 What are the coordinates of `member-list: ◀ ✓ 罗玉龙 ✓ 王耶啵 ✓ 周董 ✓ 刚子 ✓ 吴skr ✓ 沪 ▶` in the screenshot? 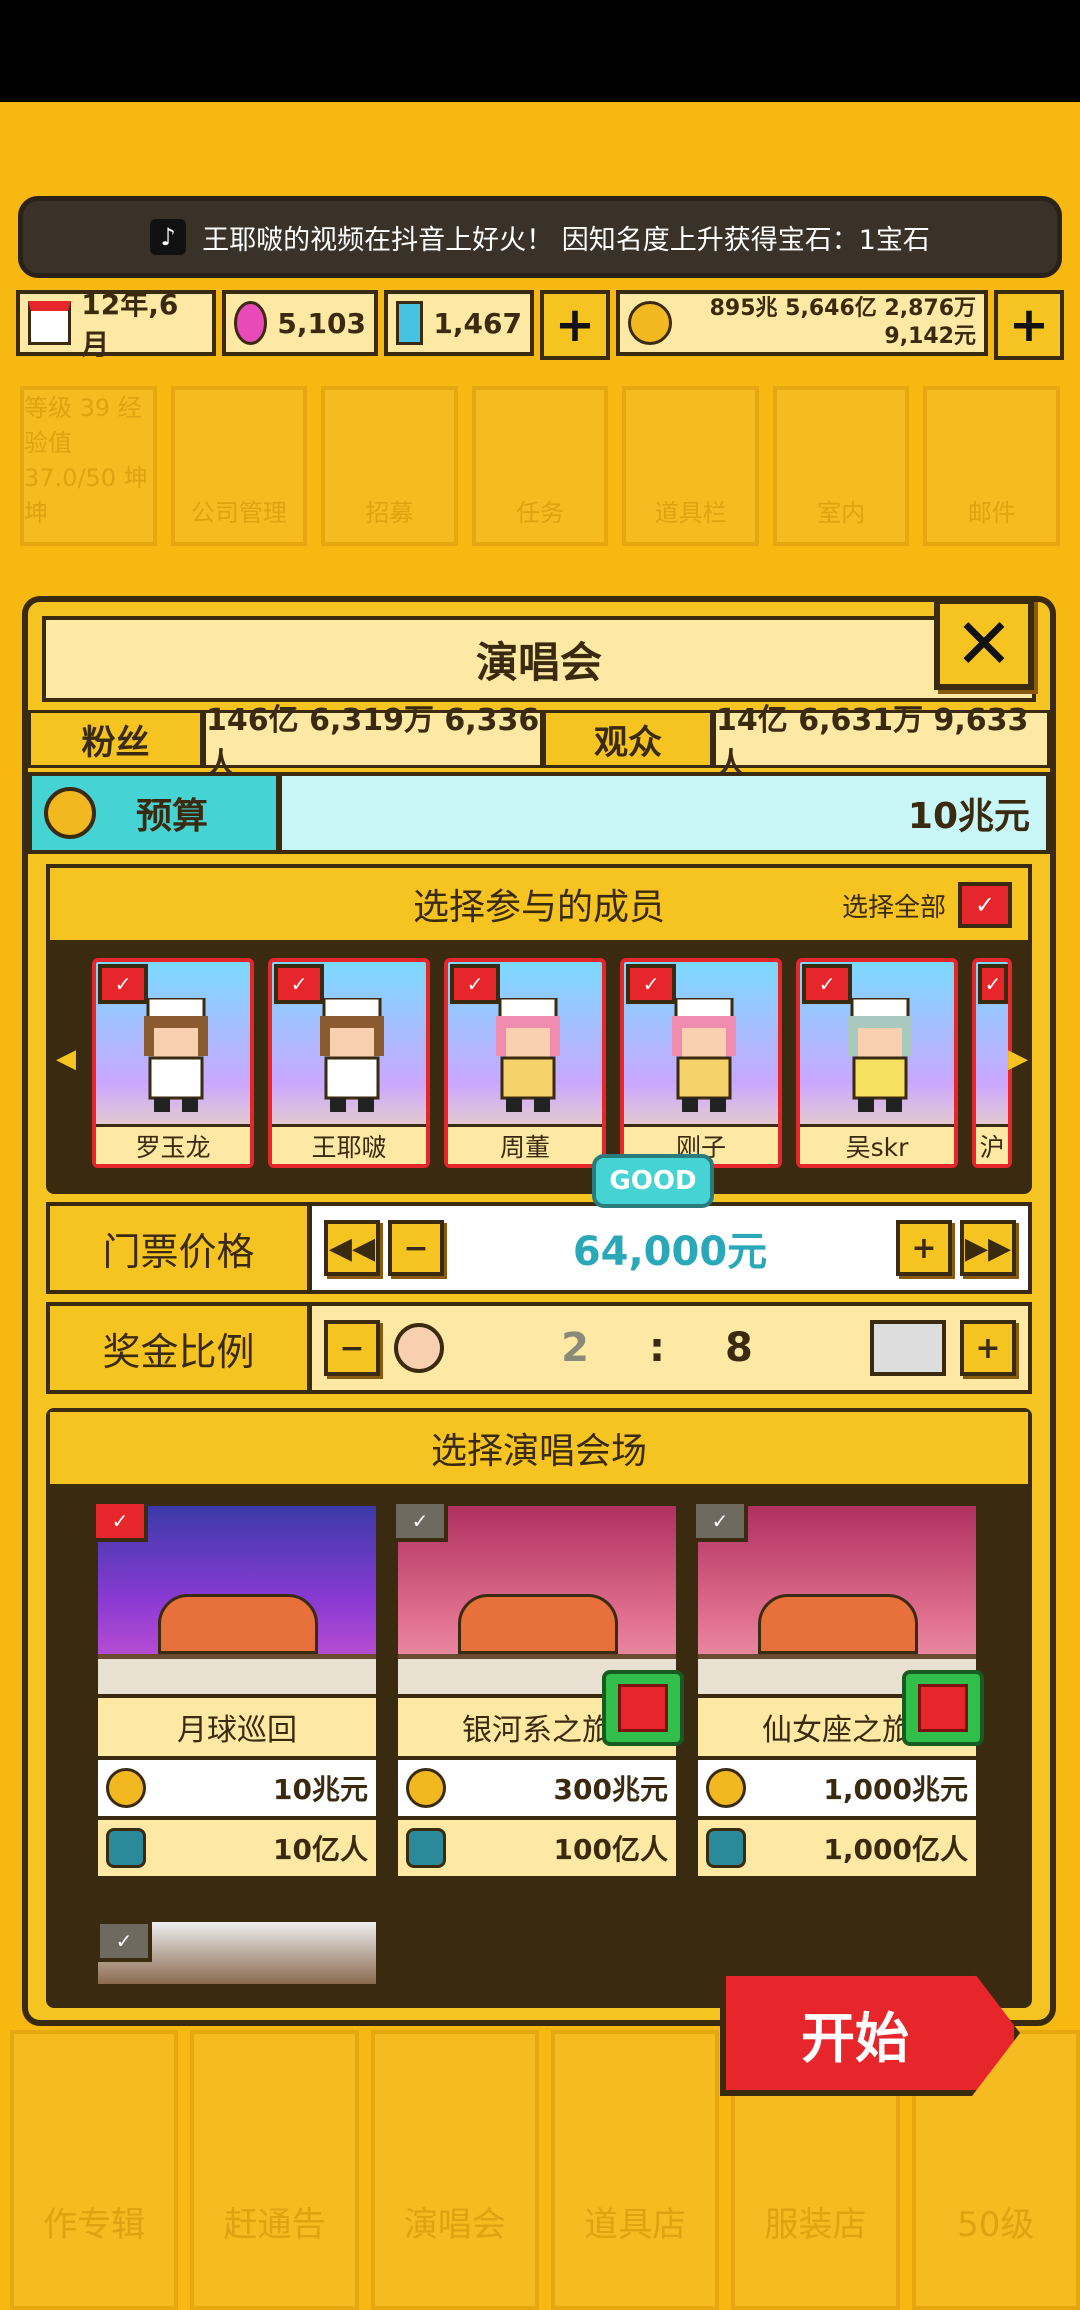 It's located at (539, 1058).